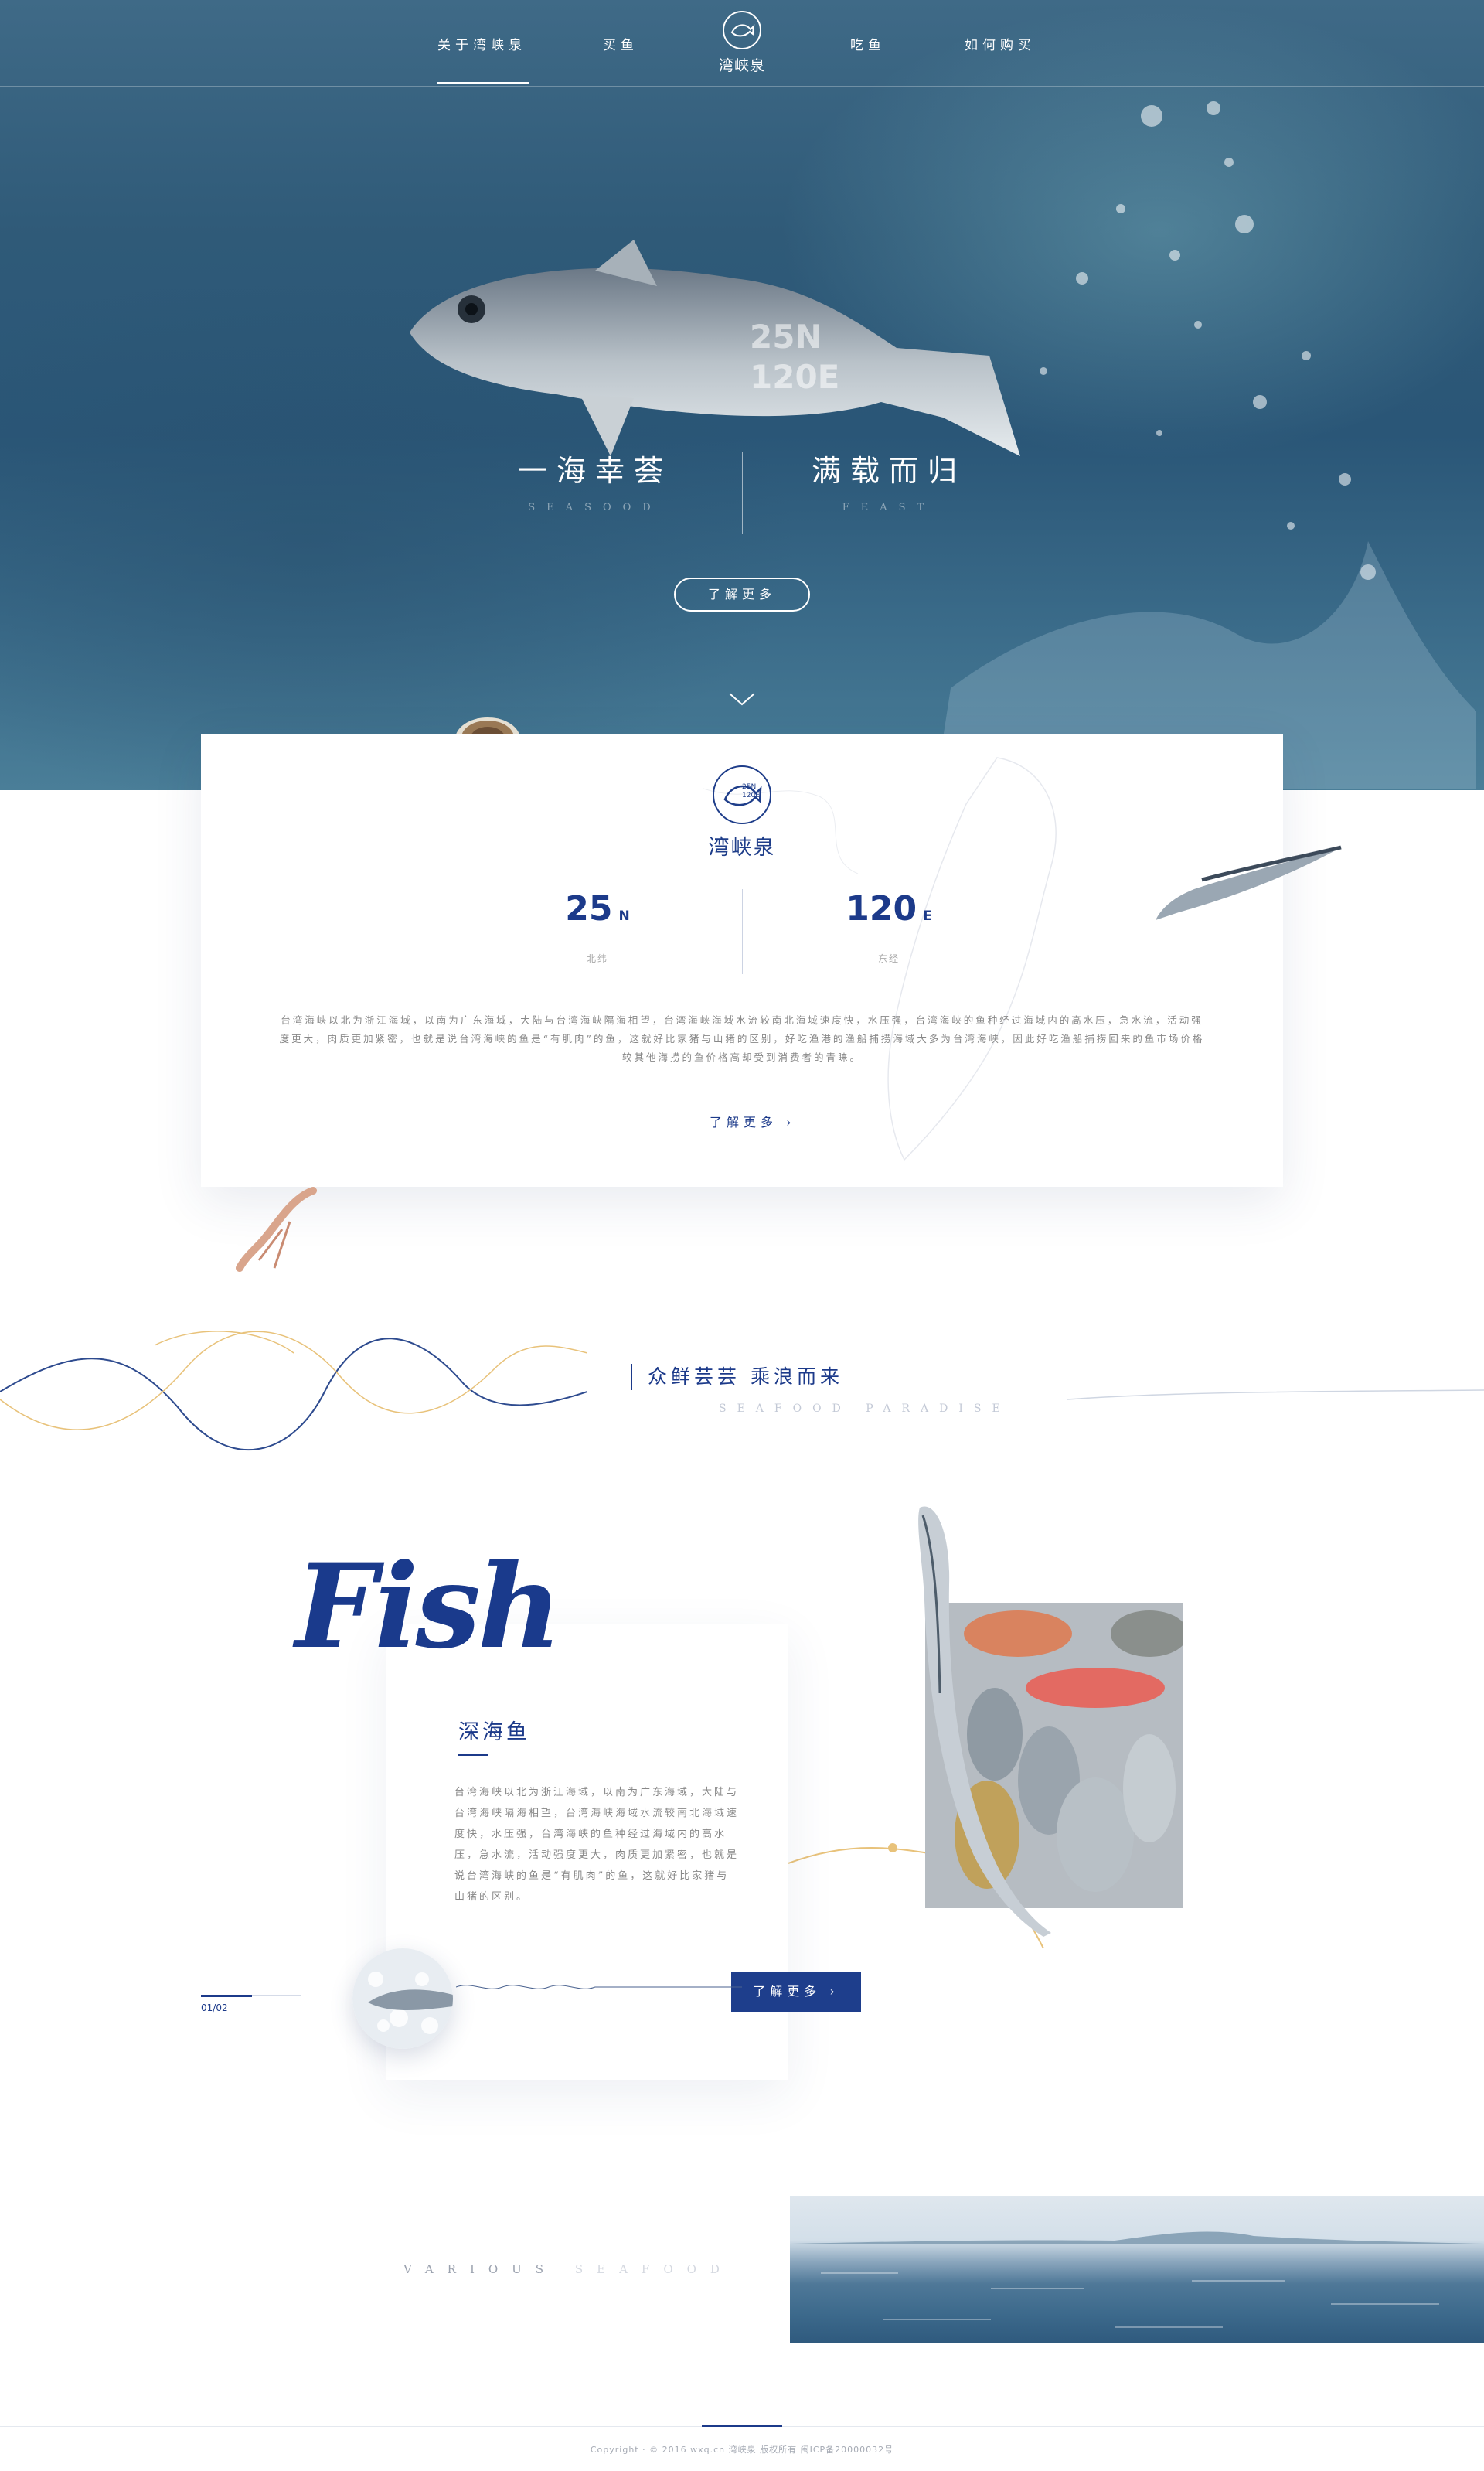 The height and width of the screenshot is (2471, 1484). I want to click on deep-sea-fish-underline, so click(473, 1755).